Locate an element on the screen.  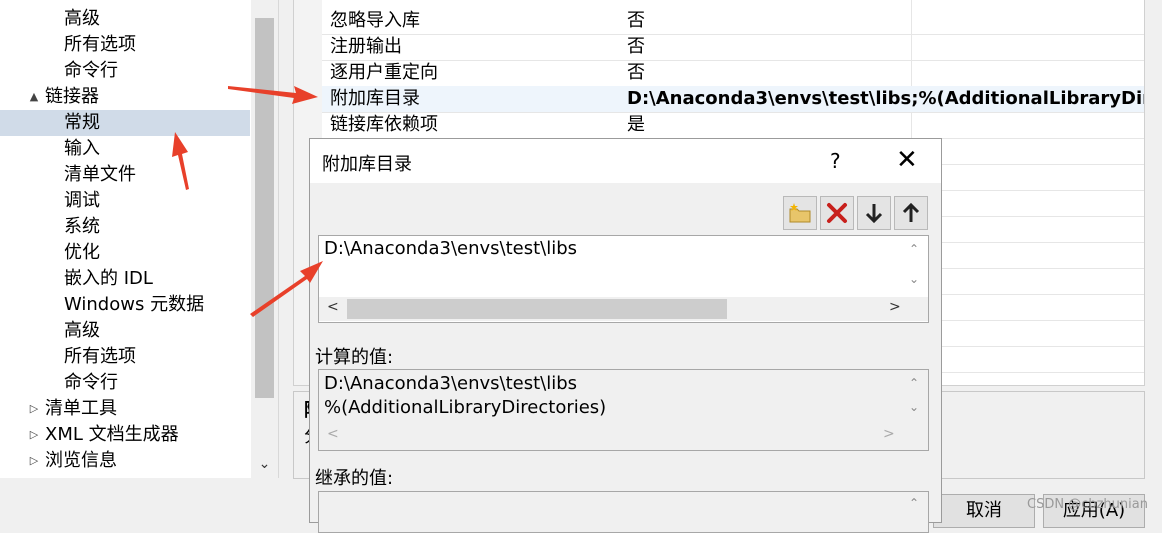
dialog-titlebar: 附加库目录 ? ✕ is located at coordinates (625, 161).